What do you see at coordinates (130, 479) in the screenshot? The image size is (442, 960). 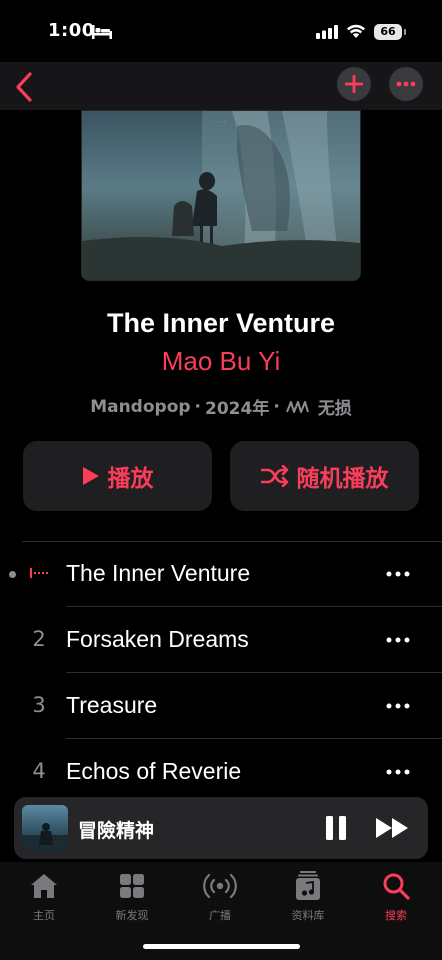 I see `play-label: 播放` at bounding box center [130, 479].